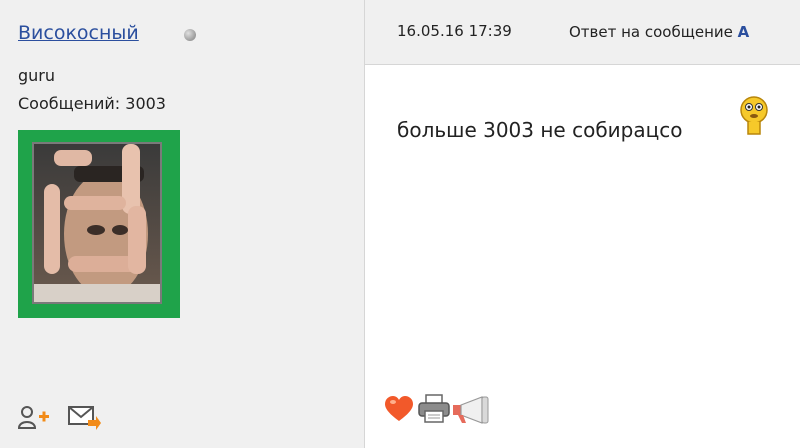 This screenshot has height=448, width=800. I want to click on author-post-count: Сообщений: 3003, so click(92, 103).